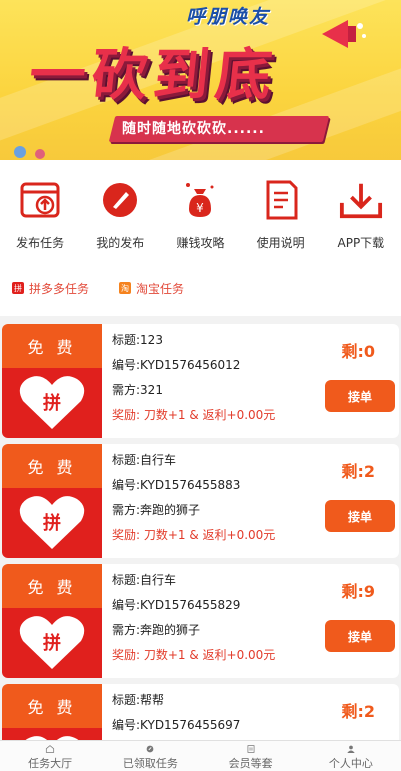 The width and height of the screenshot is (401, 771). I want to click on flower-decoration-icon, so click(29, 152).